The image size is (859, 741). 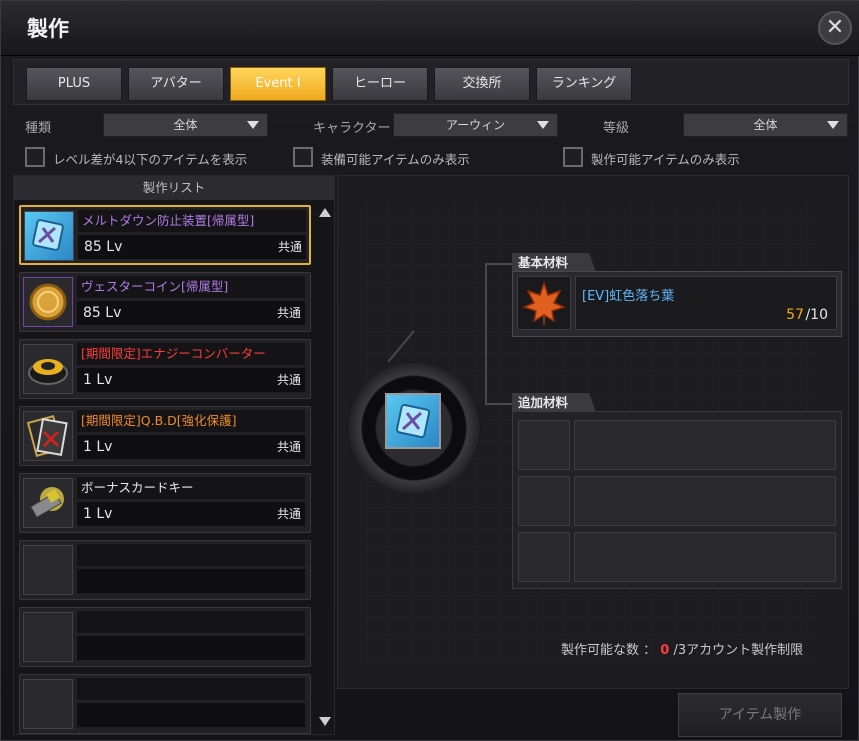 I want to click on character-select: アーウィン, so click(x=475, y=125).